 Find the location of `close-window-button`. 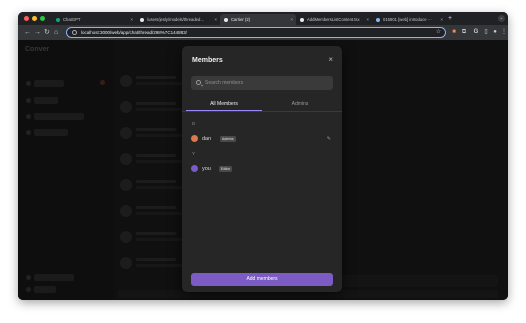

close-window-button is located at coordinates (26, 18).